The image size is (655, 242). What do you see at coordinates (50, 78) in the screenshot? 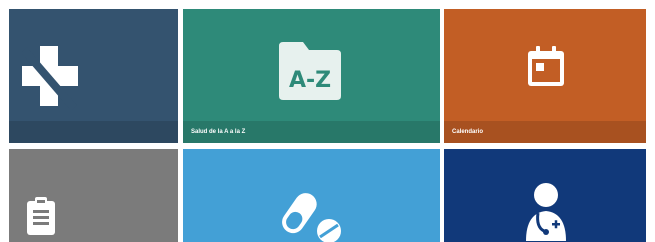
I see `medical-cross-icon` at bounding box center [50, 78].